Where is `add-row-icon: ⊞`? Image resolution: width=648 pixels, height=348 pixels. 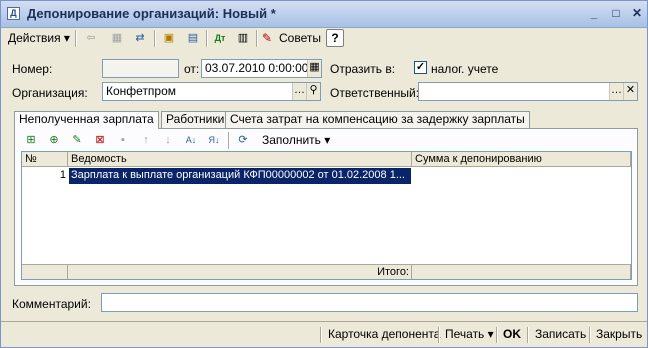 add-row-icon: ⊞ is located at coordinates (31, 140).